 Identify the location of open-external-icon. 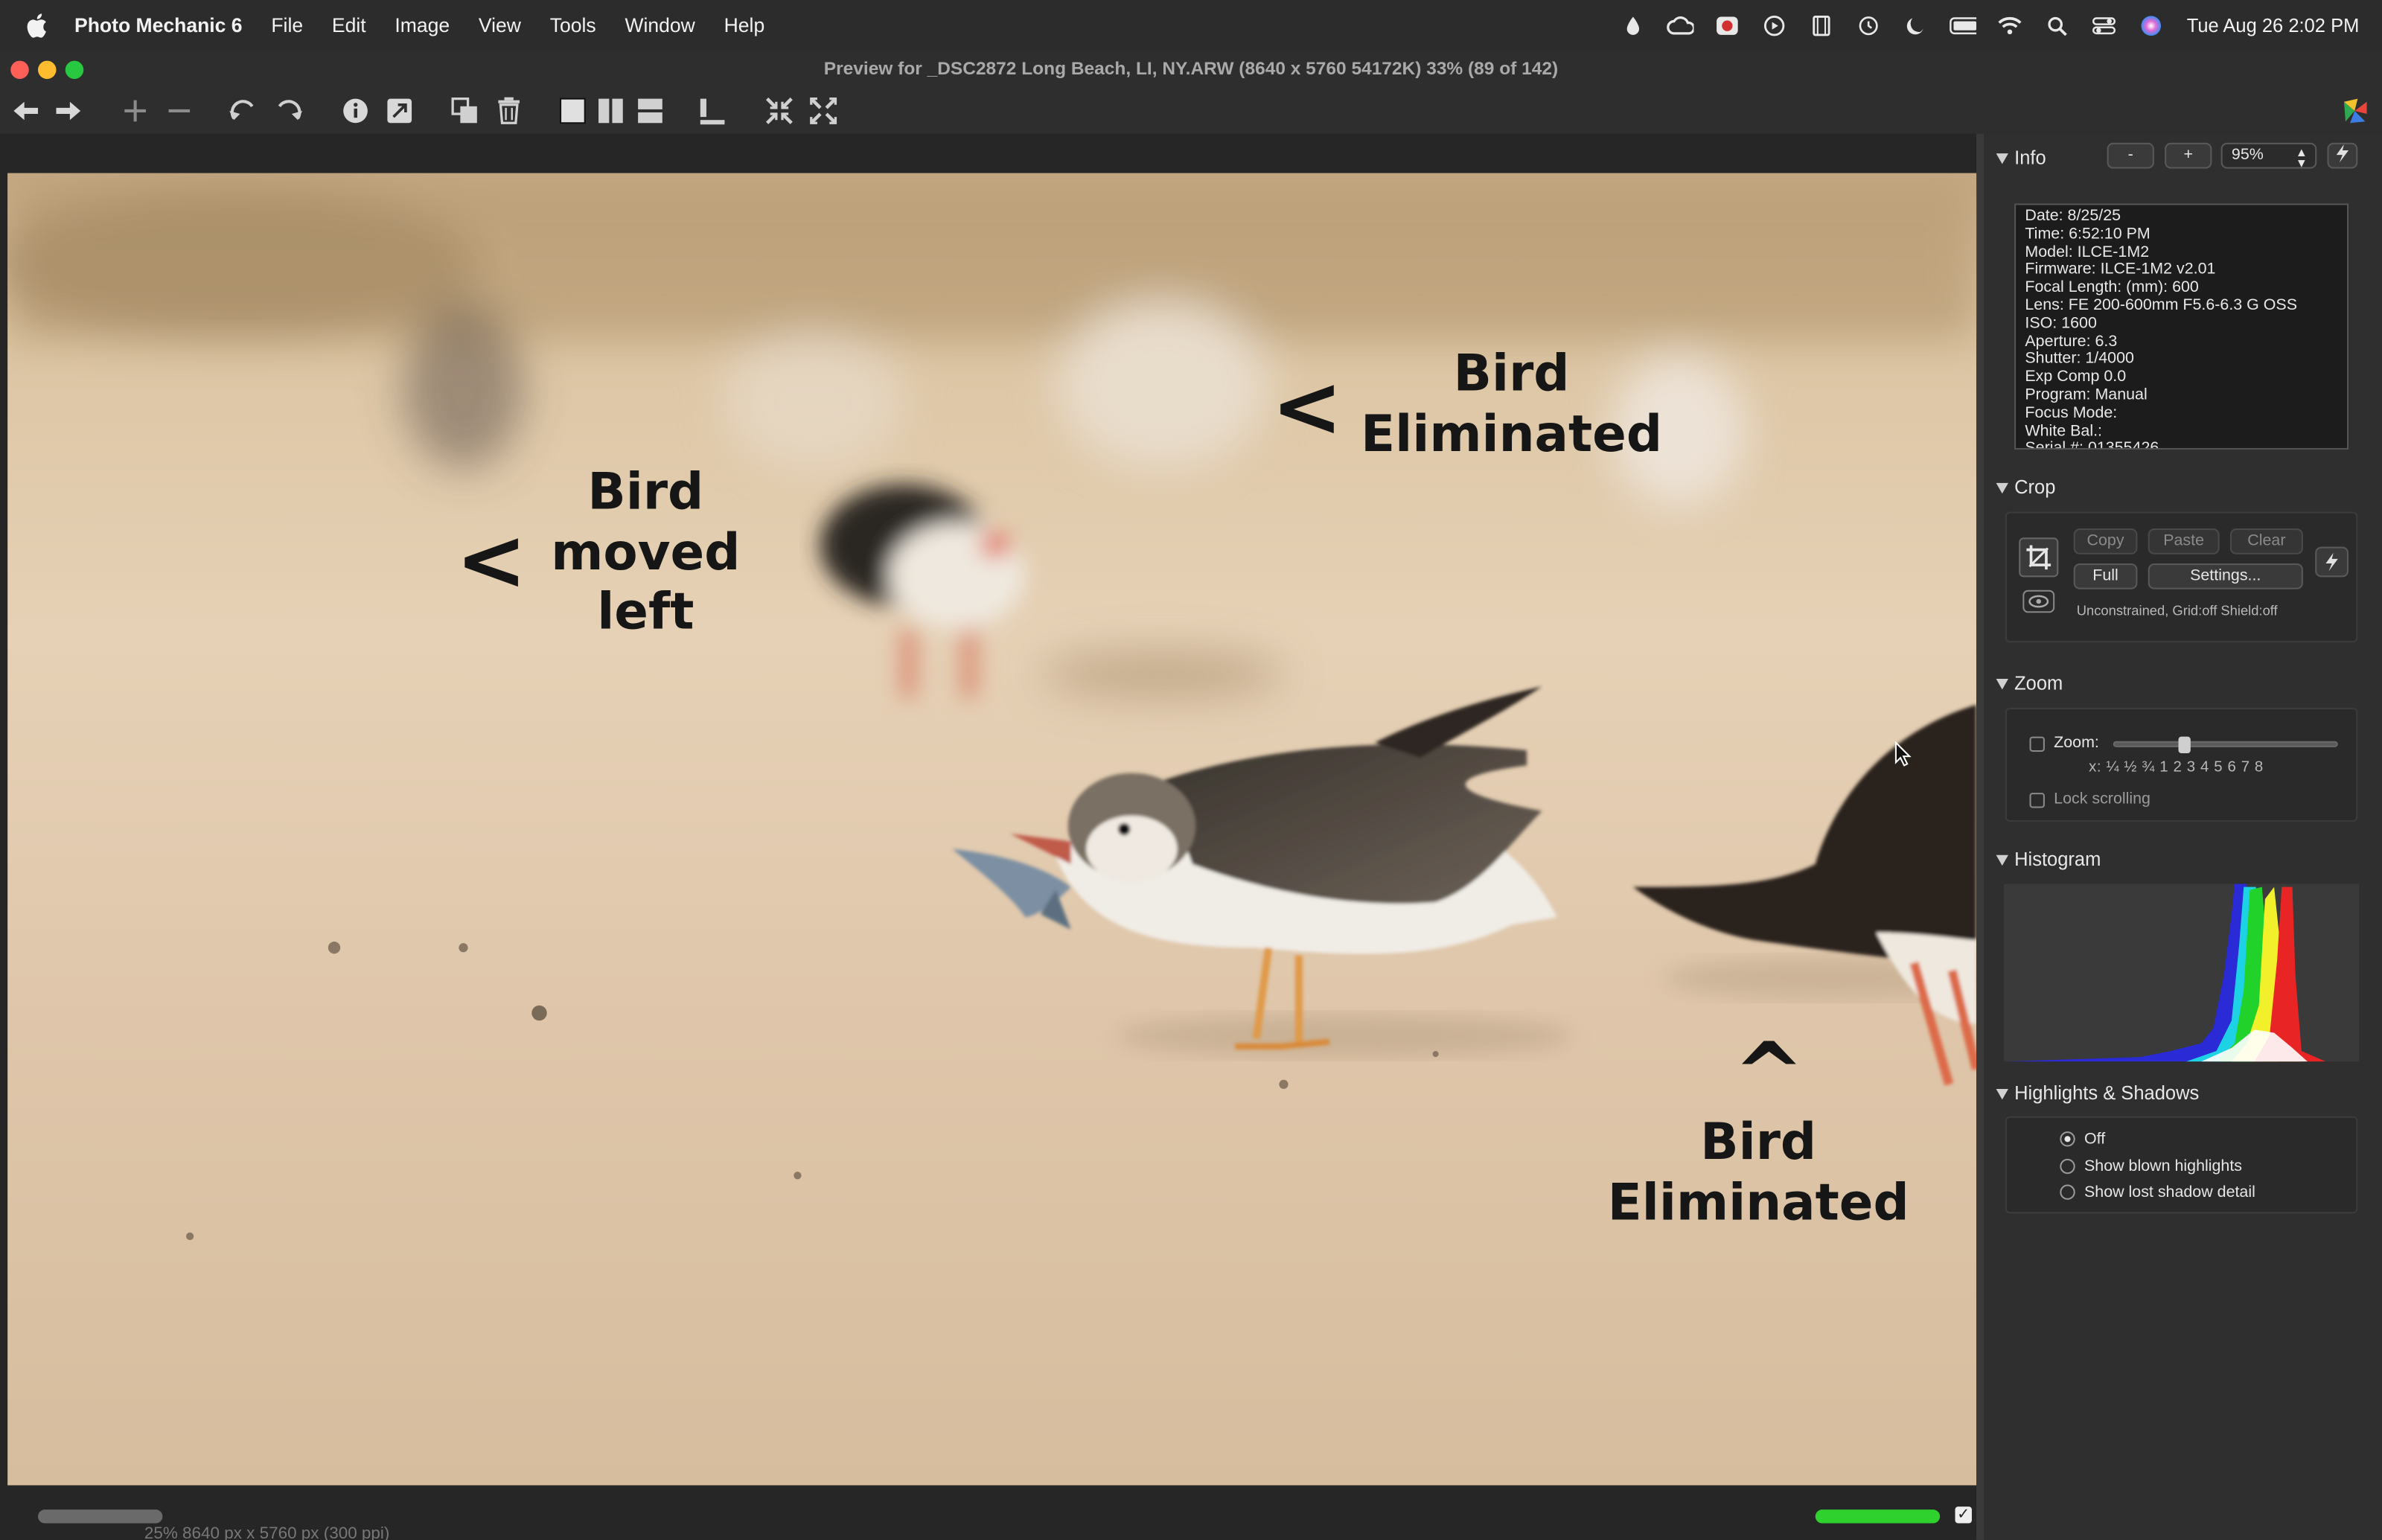
(399, 112).